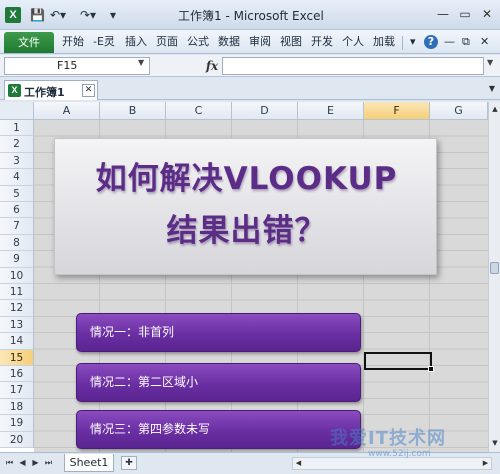  I want to click on row-header-19: 19, so click(17, 423).